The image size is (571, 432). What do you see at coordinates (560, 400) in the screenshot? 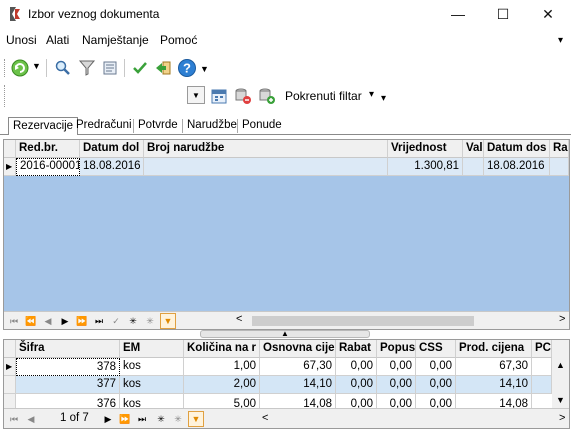
I see `scroll-down-icon: ▼` at bounding box center [560, 400].